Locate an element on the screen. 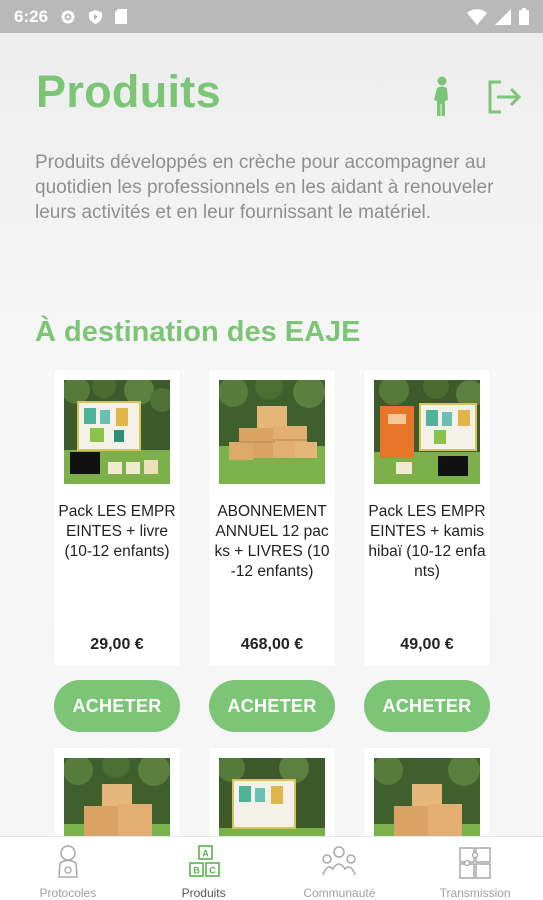 This screenshot has height=900, width=543. product-price: 29,00 € is located at coordinates (117, 644).